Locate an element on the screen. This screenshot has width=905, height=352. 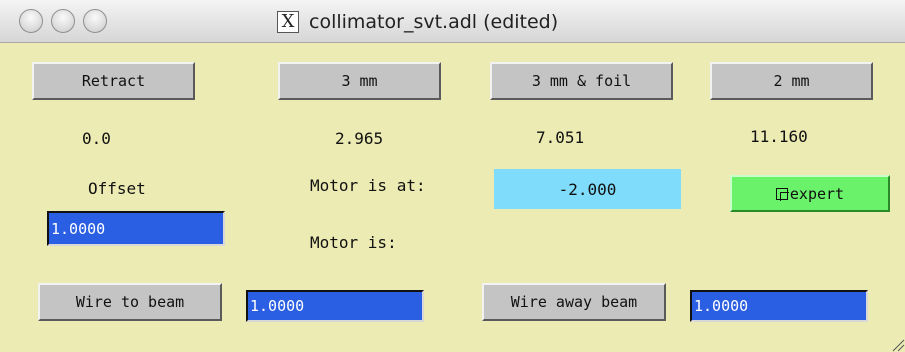
title-bar: X collimator_svt.adl (edited) is located at coordinates (452, 21).